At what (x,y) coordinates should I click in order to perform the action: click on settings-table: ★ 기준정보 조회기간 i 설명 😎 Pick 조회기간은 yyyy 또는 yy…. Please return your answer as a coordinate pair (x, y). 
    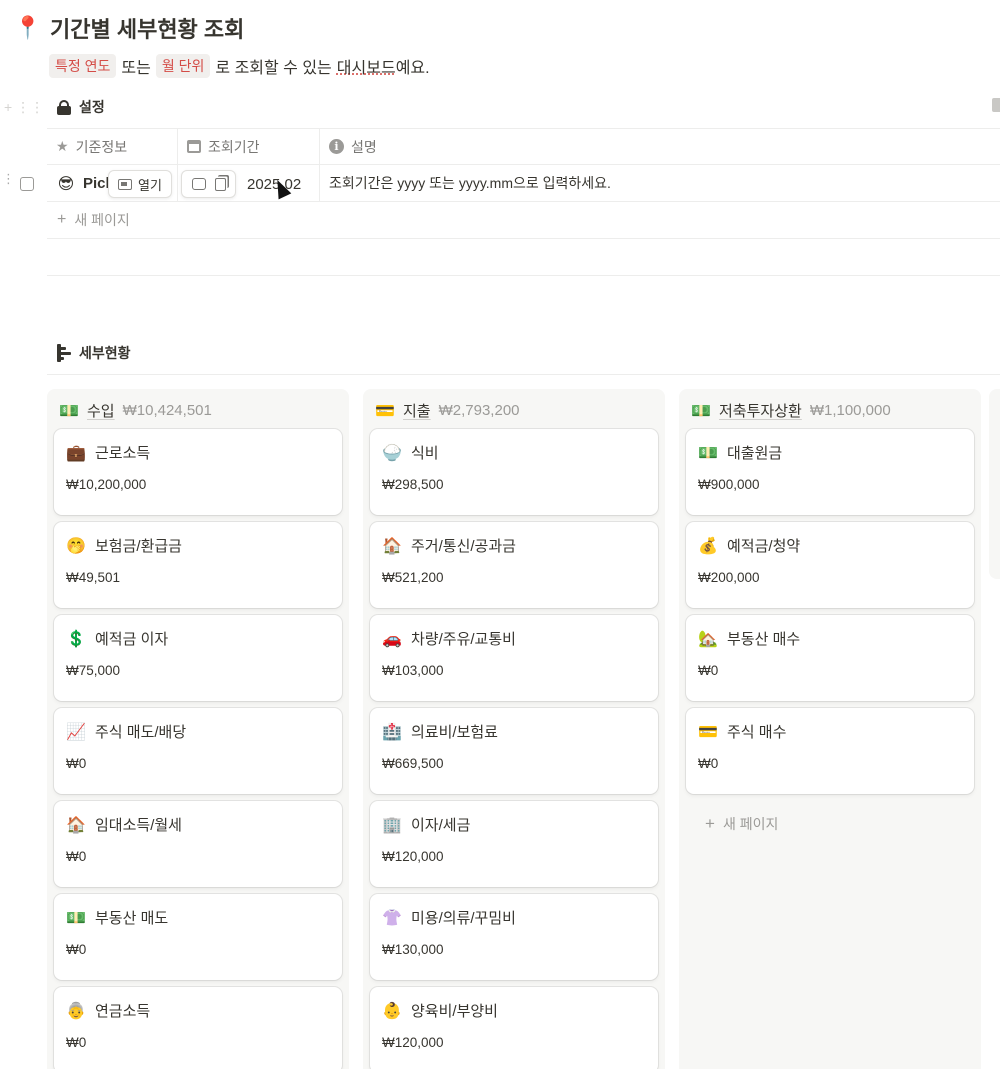
    Looking at the image, I should click on (523, 202).